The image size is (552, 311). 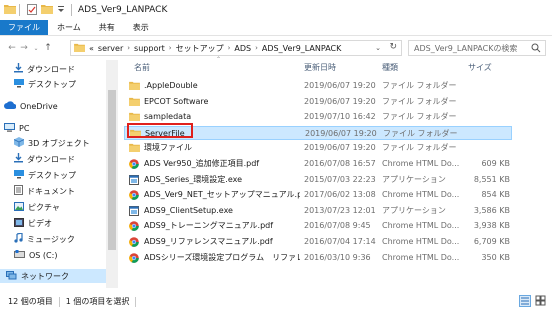 I want to click on breadcrumb-support: support, so click(x=149, y=48).